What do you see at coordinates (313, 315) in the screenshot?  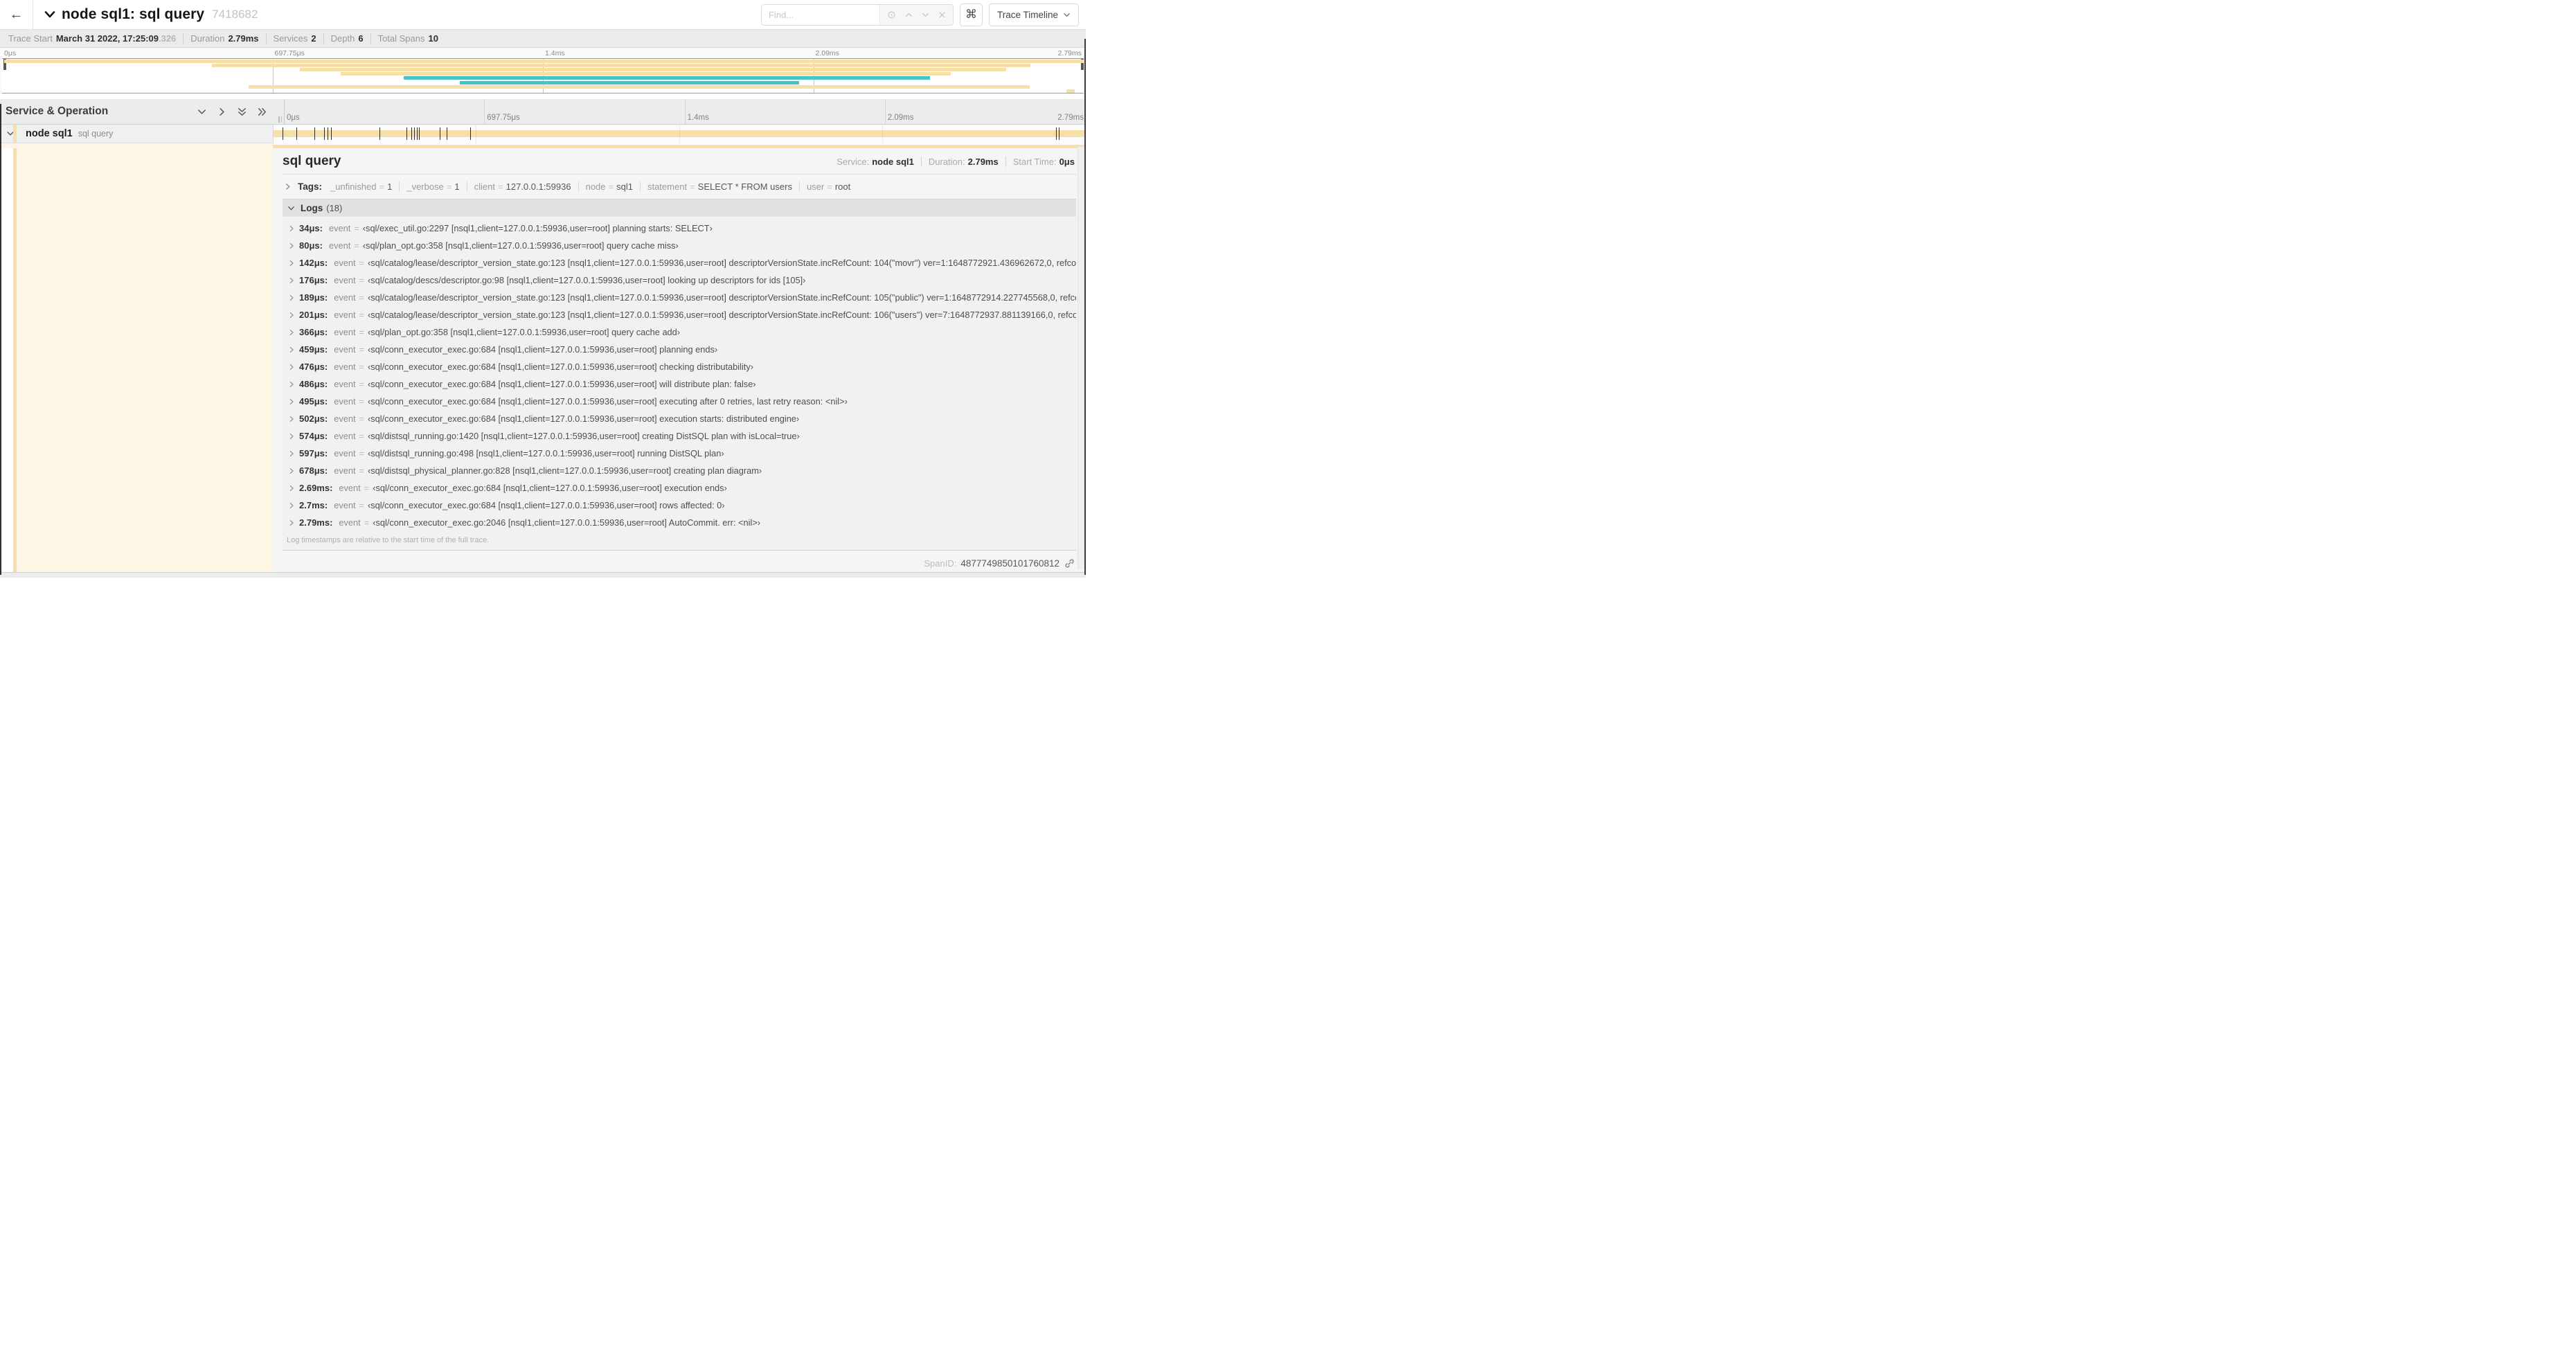 I see `log-timestamp: 201μs:` at bounding box center [313, 315].